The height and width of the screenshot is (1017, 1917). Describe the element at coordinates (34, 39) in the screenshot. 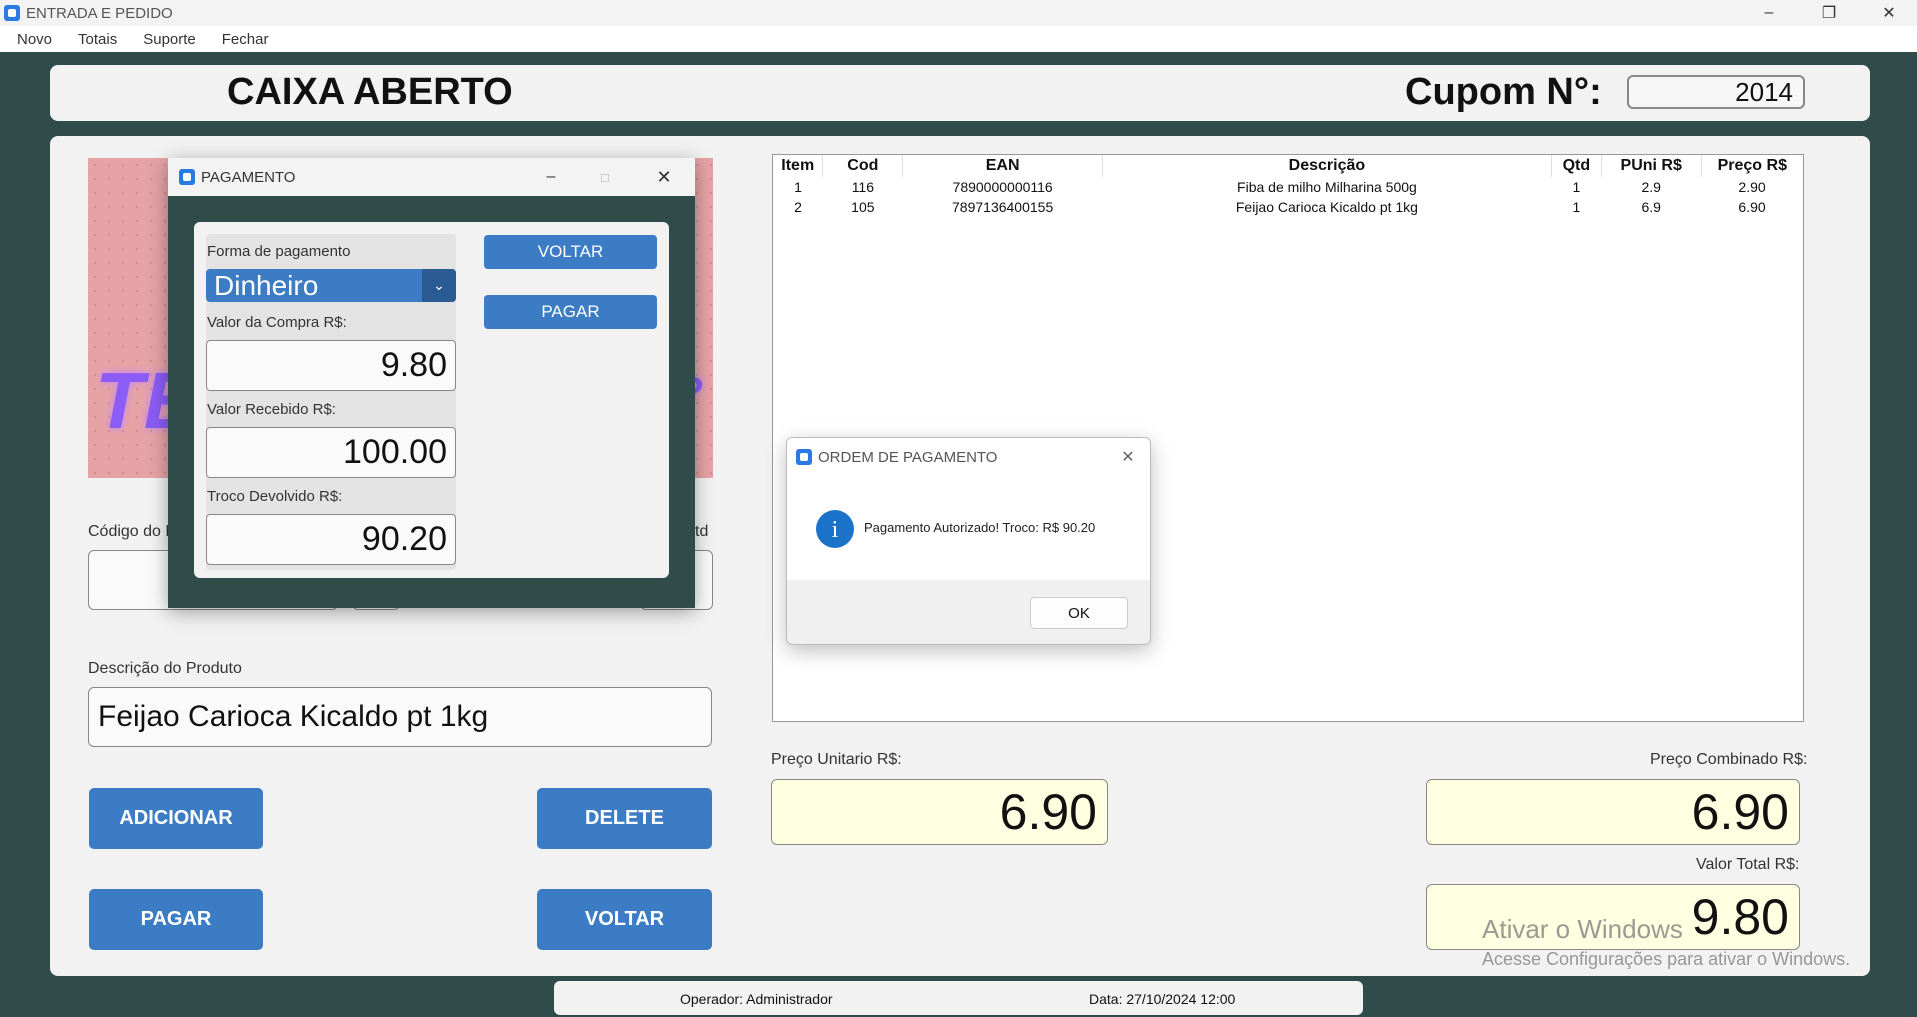

I see `menu-novo: Novo` at that location.